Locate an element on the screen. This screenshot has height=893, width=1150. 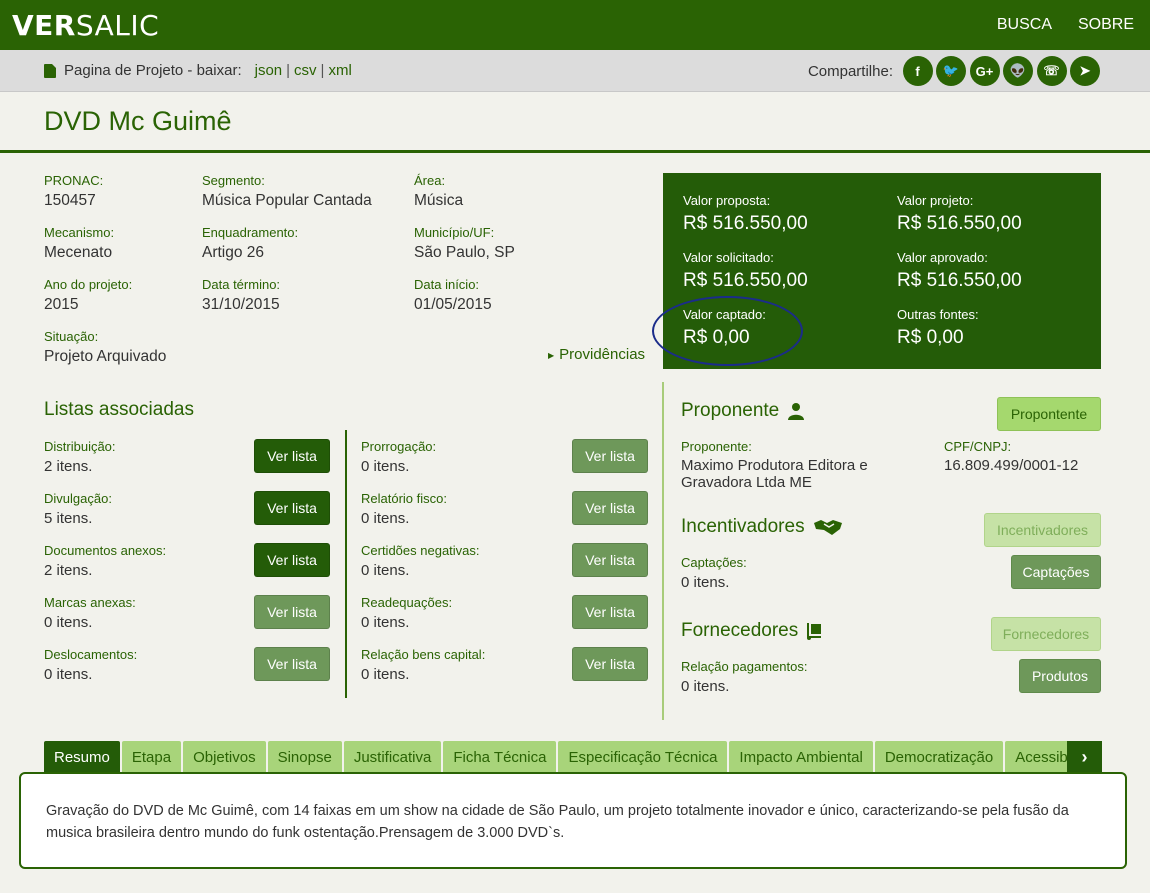
ver-lista-bens-capital-button: Ver lista is located at coordinates (610, 664).